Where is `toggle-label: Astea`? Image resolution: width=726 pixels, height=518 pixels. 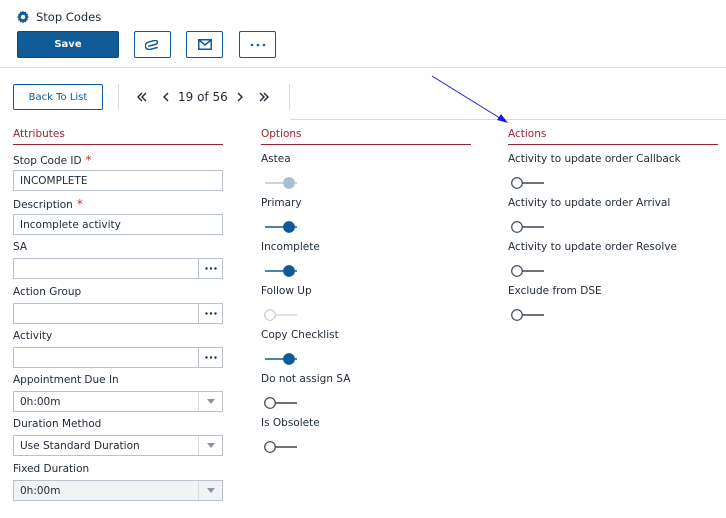
toggle-label: Astea is located at coordinates (276, 159).